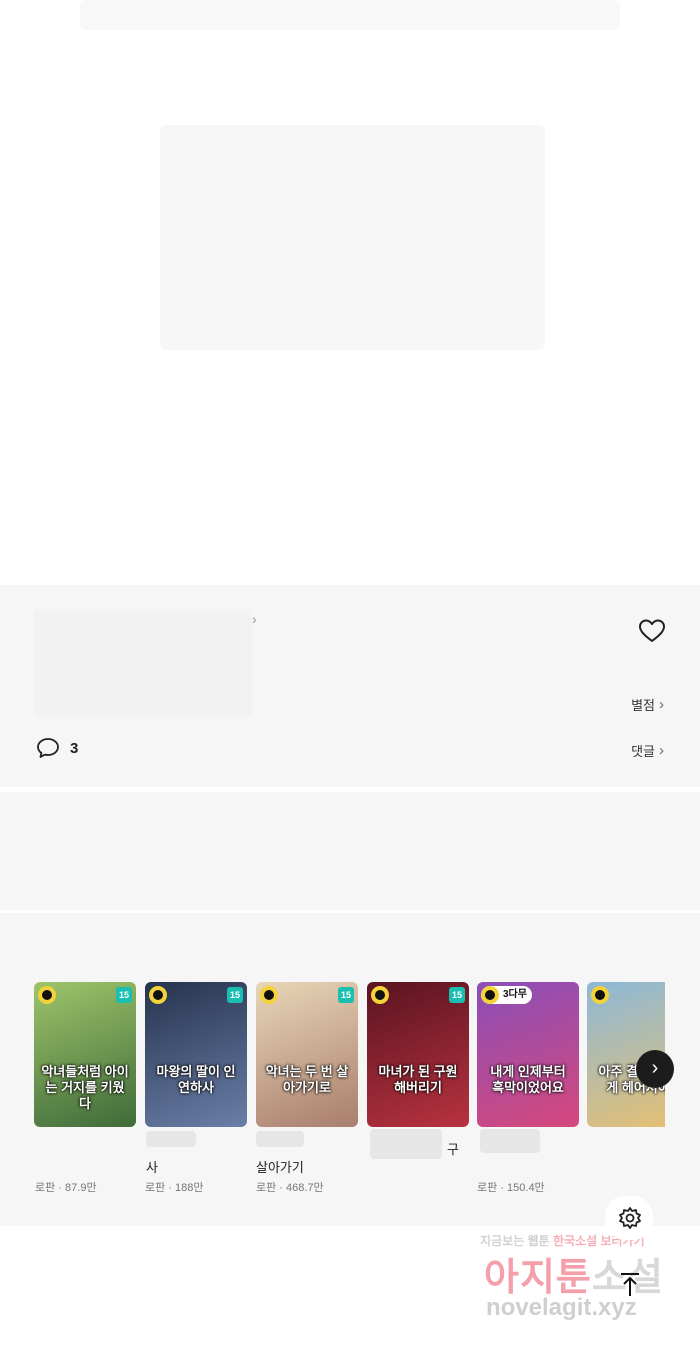 This screenshot has height=1351, width=700. Describe the element at coordinates (528, 1054) in the screenshot. I see `recommendation-card: 3다무 내게 인제부터 흑막이었어요` at that location.